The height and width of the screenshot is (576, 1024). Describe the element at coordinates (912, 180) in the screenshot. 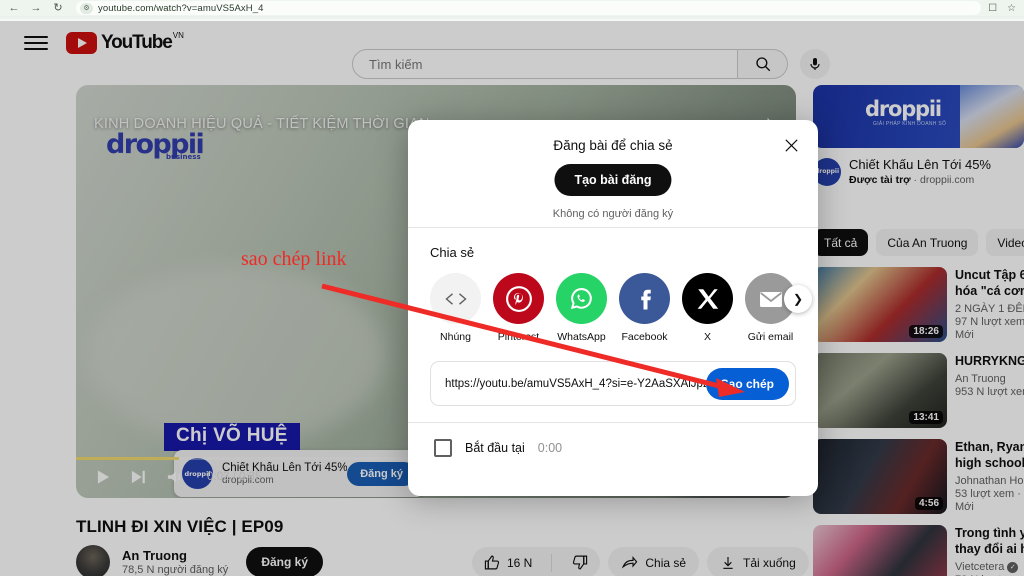

I see `sidebar-ad-meta: Được tài trợ · droppii.com` at that location.